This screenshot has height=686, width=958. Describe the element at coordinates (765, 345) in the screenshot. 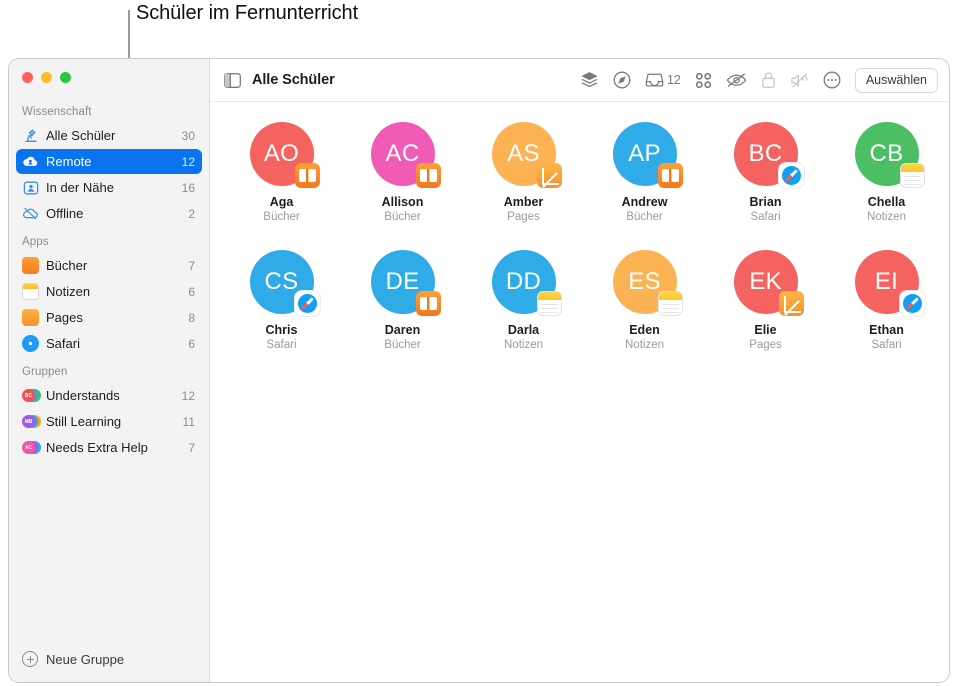

I see `student-app: Pages` at that location.